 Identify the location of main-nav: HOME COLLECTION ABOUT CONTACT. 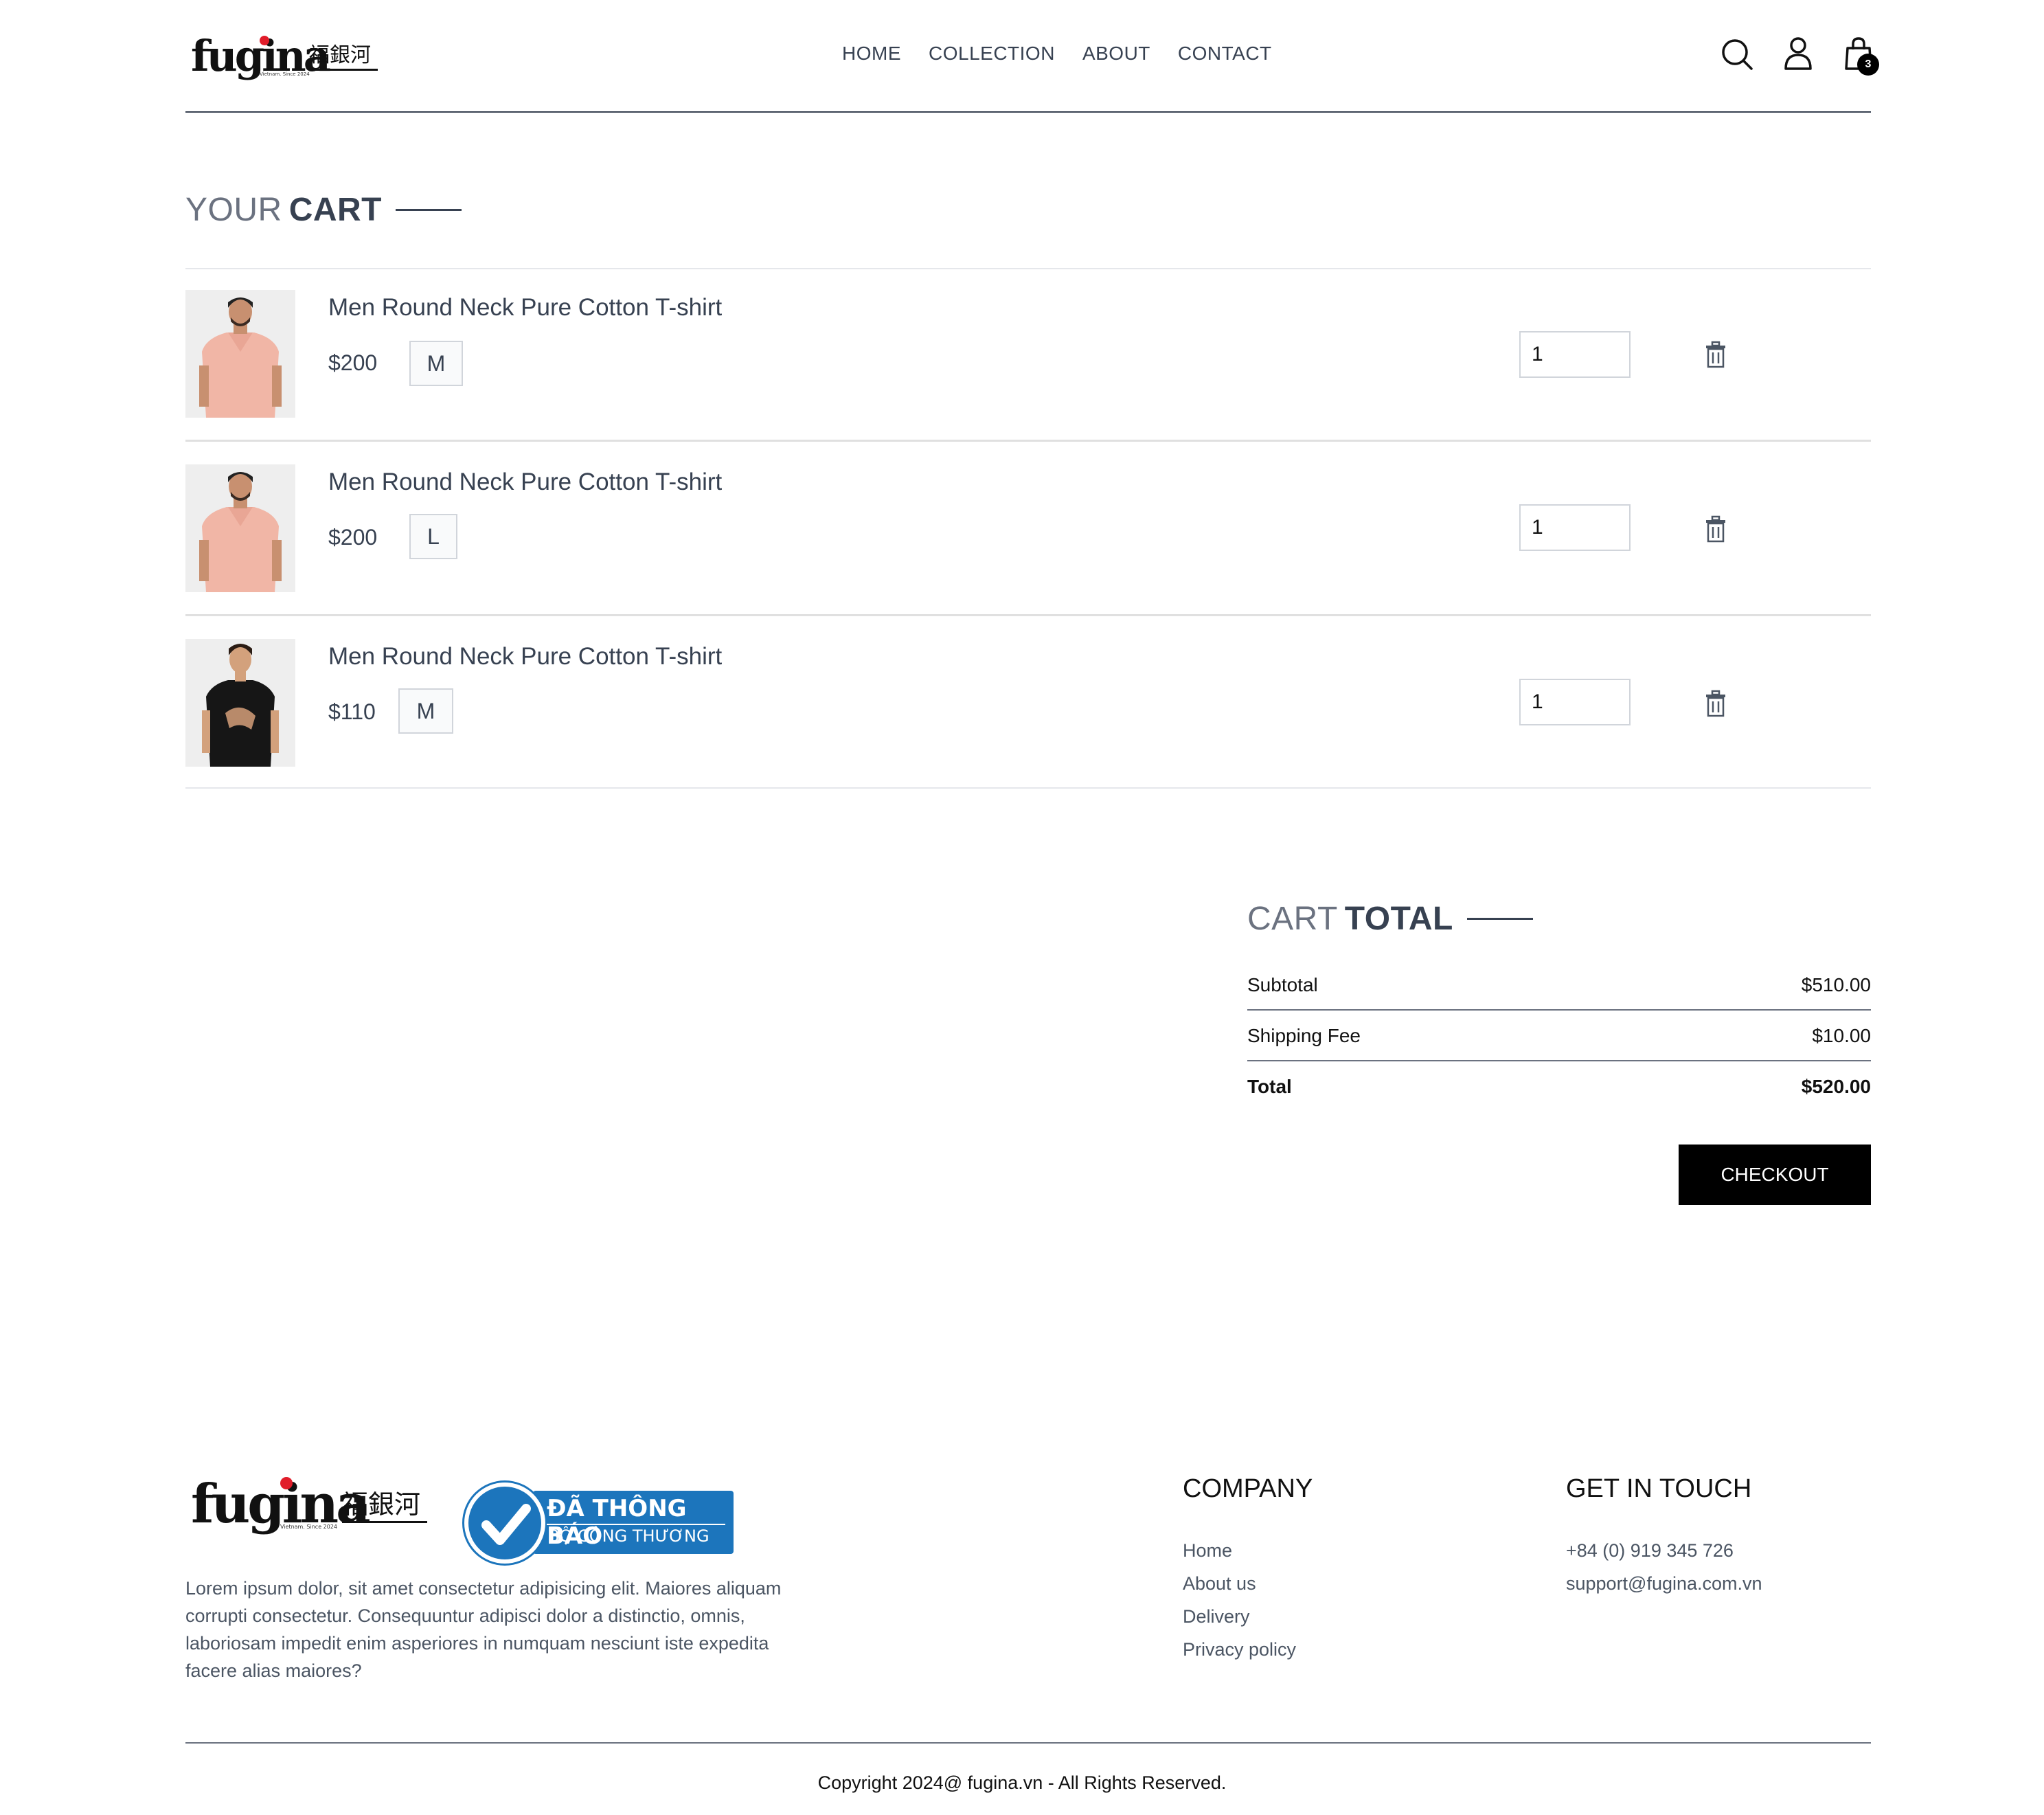
(1057, 54).